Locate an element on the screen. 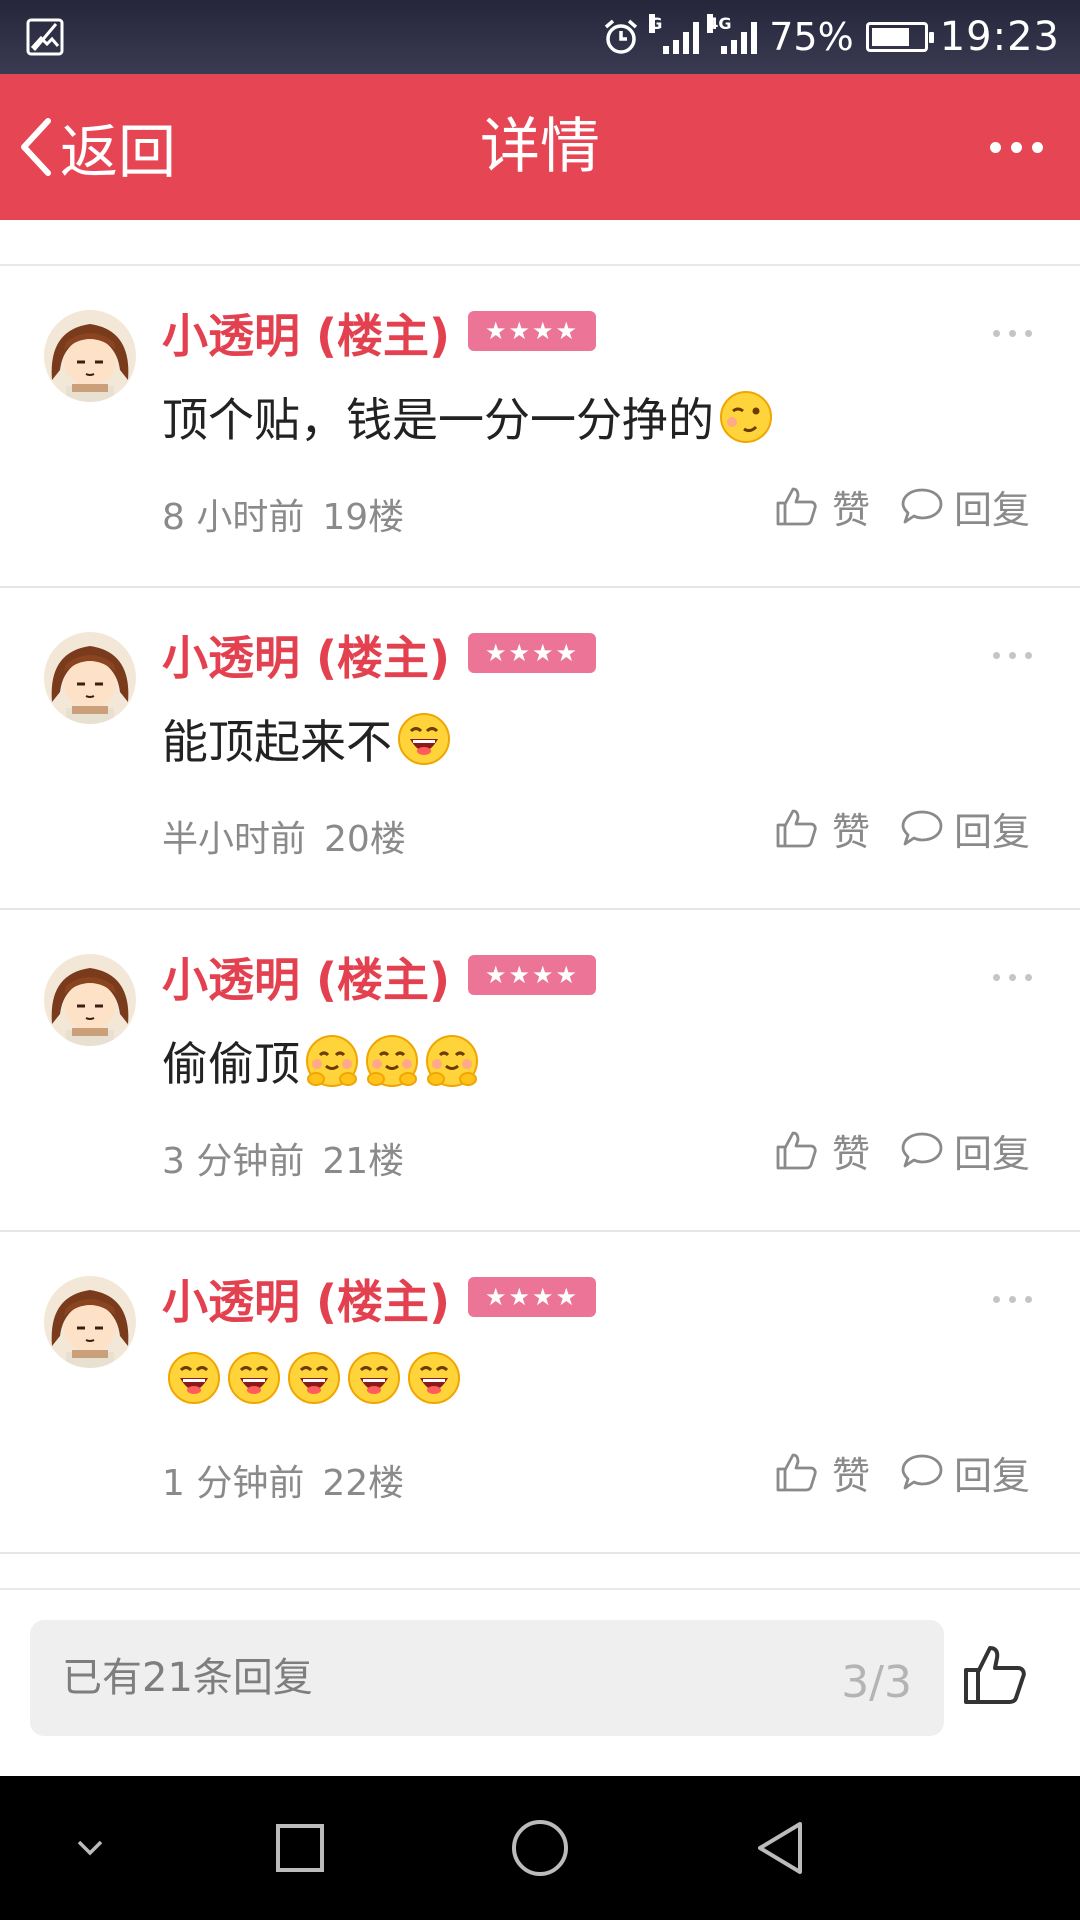  post-content is located at coordinates (312, 1378).